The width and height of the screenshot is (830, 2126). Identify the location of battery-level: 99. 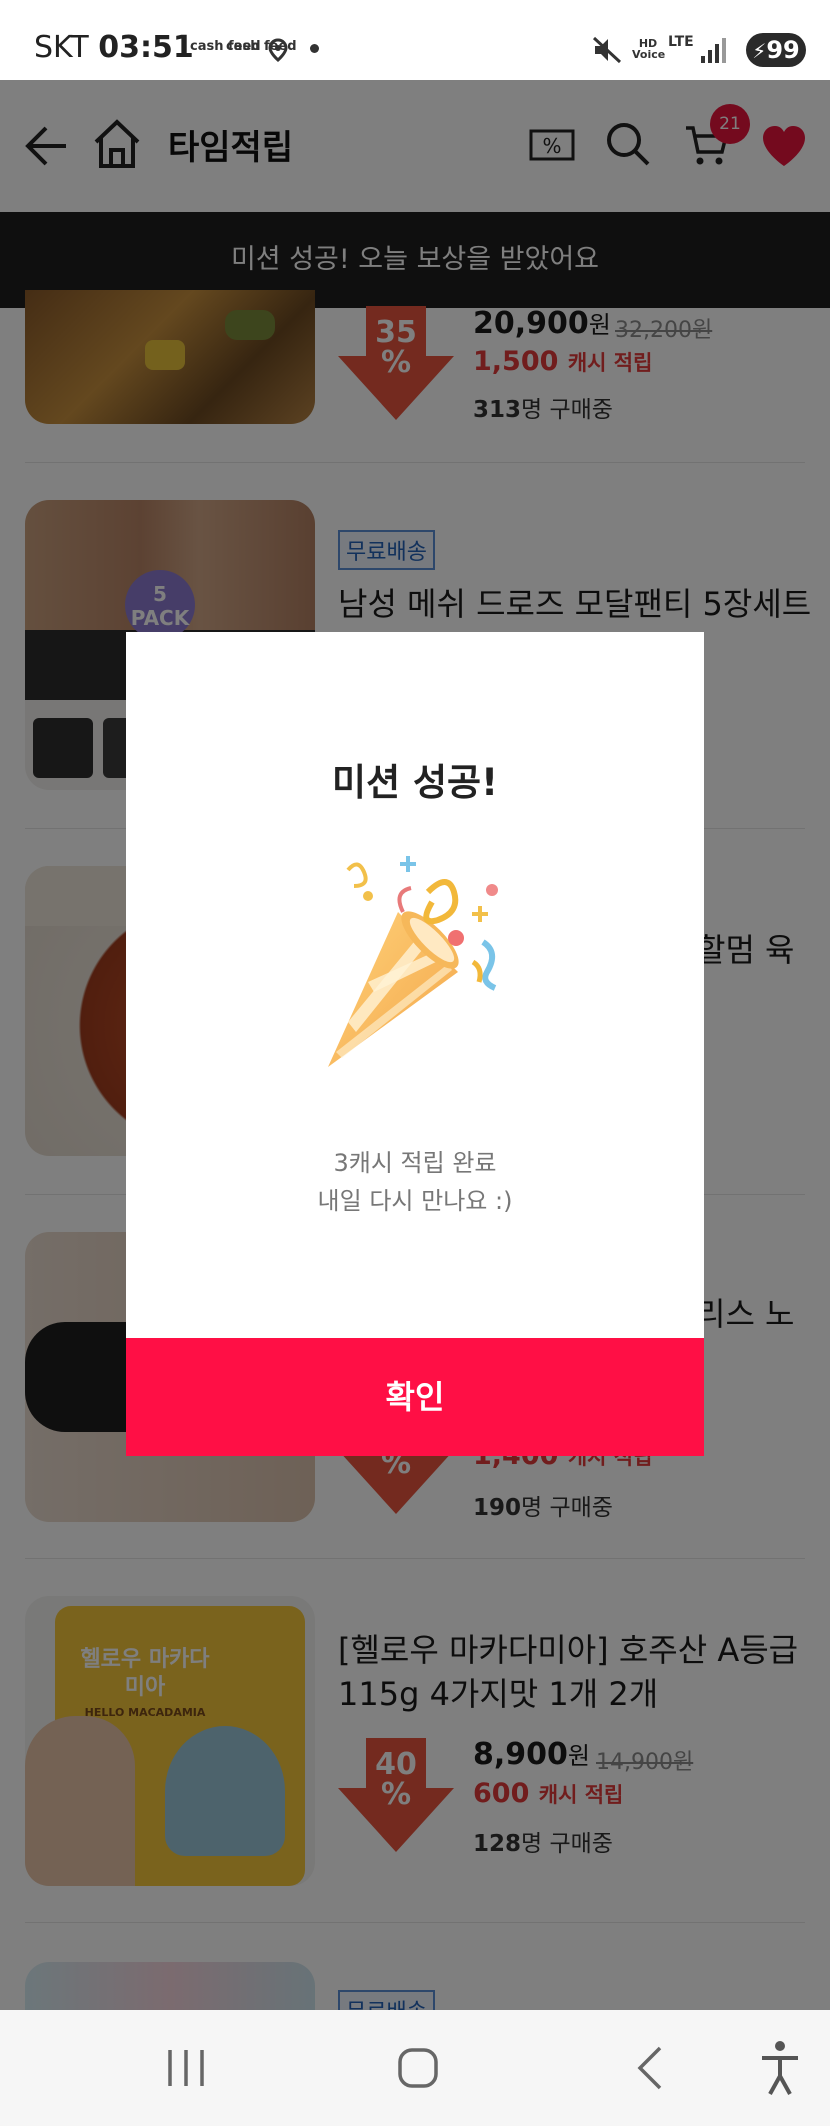
(783, 50).